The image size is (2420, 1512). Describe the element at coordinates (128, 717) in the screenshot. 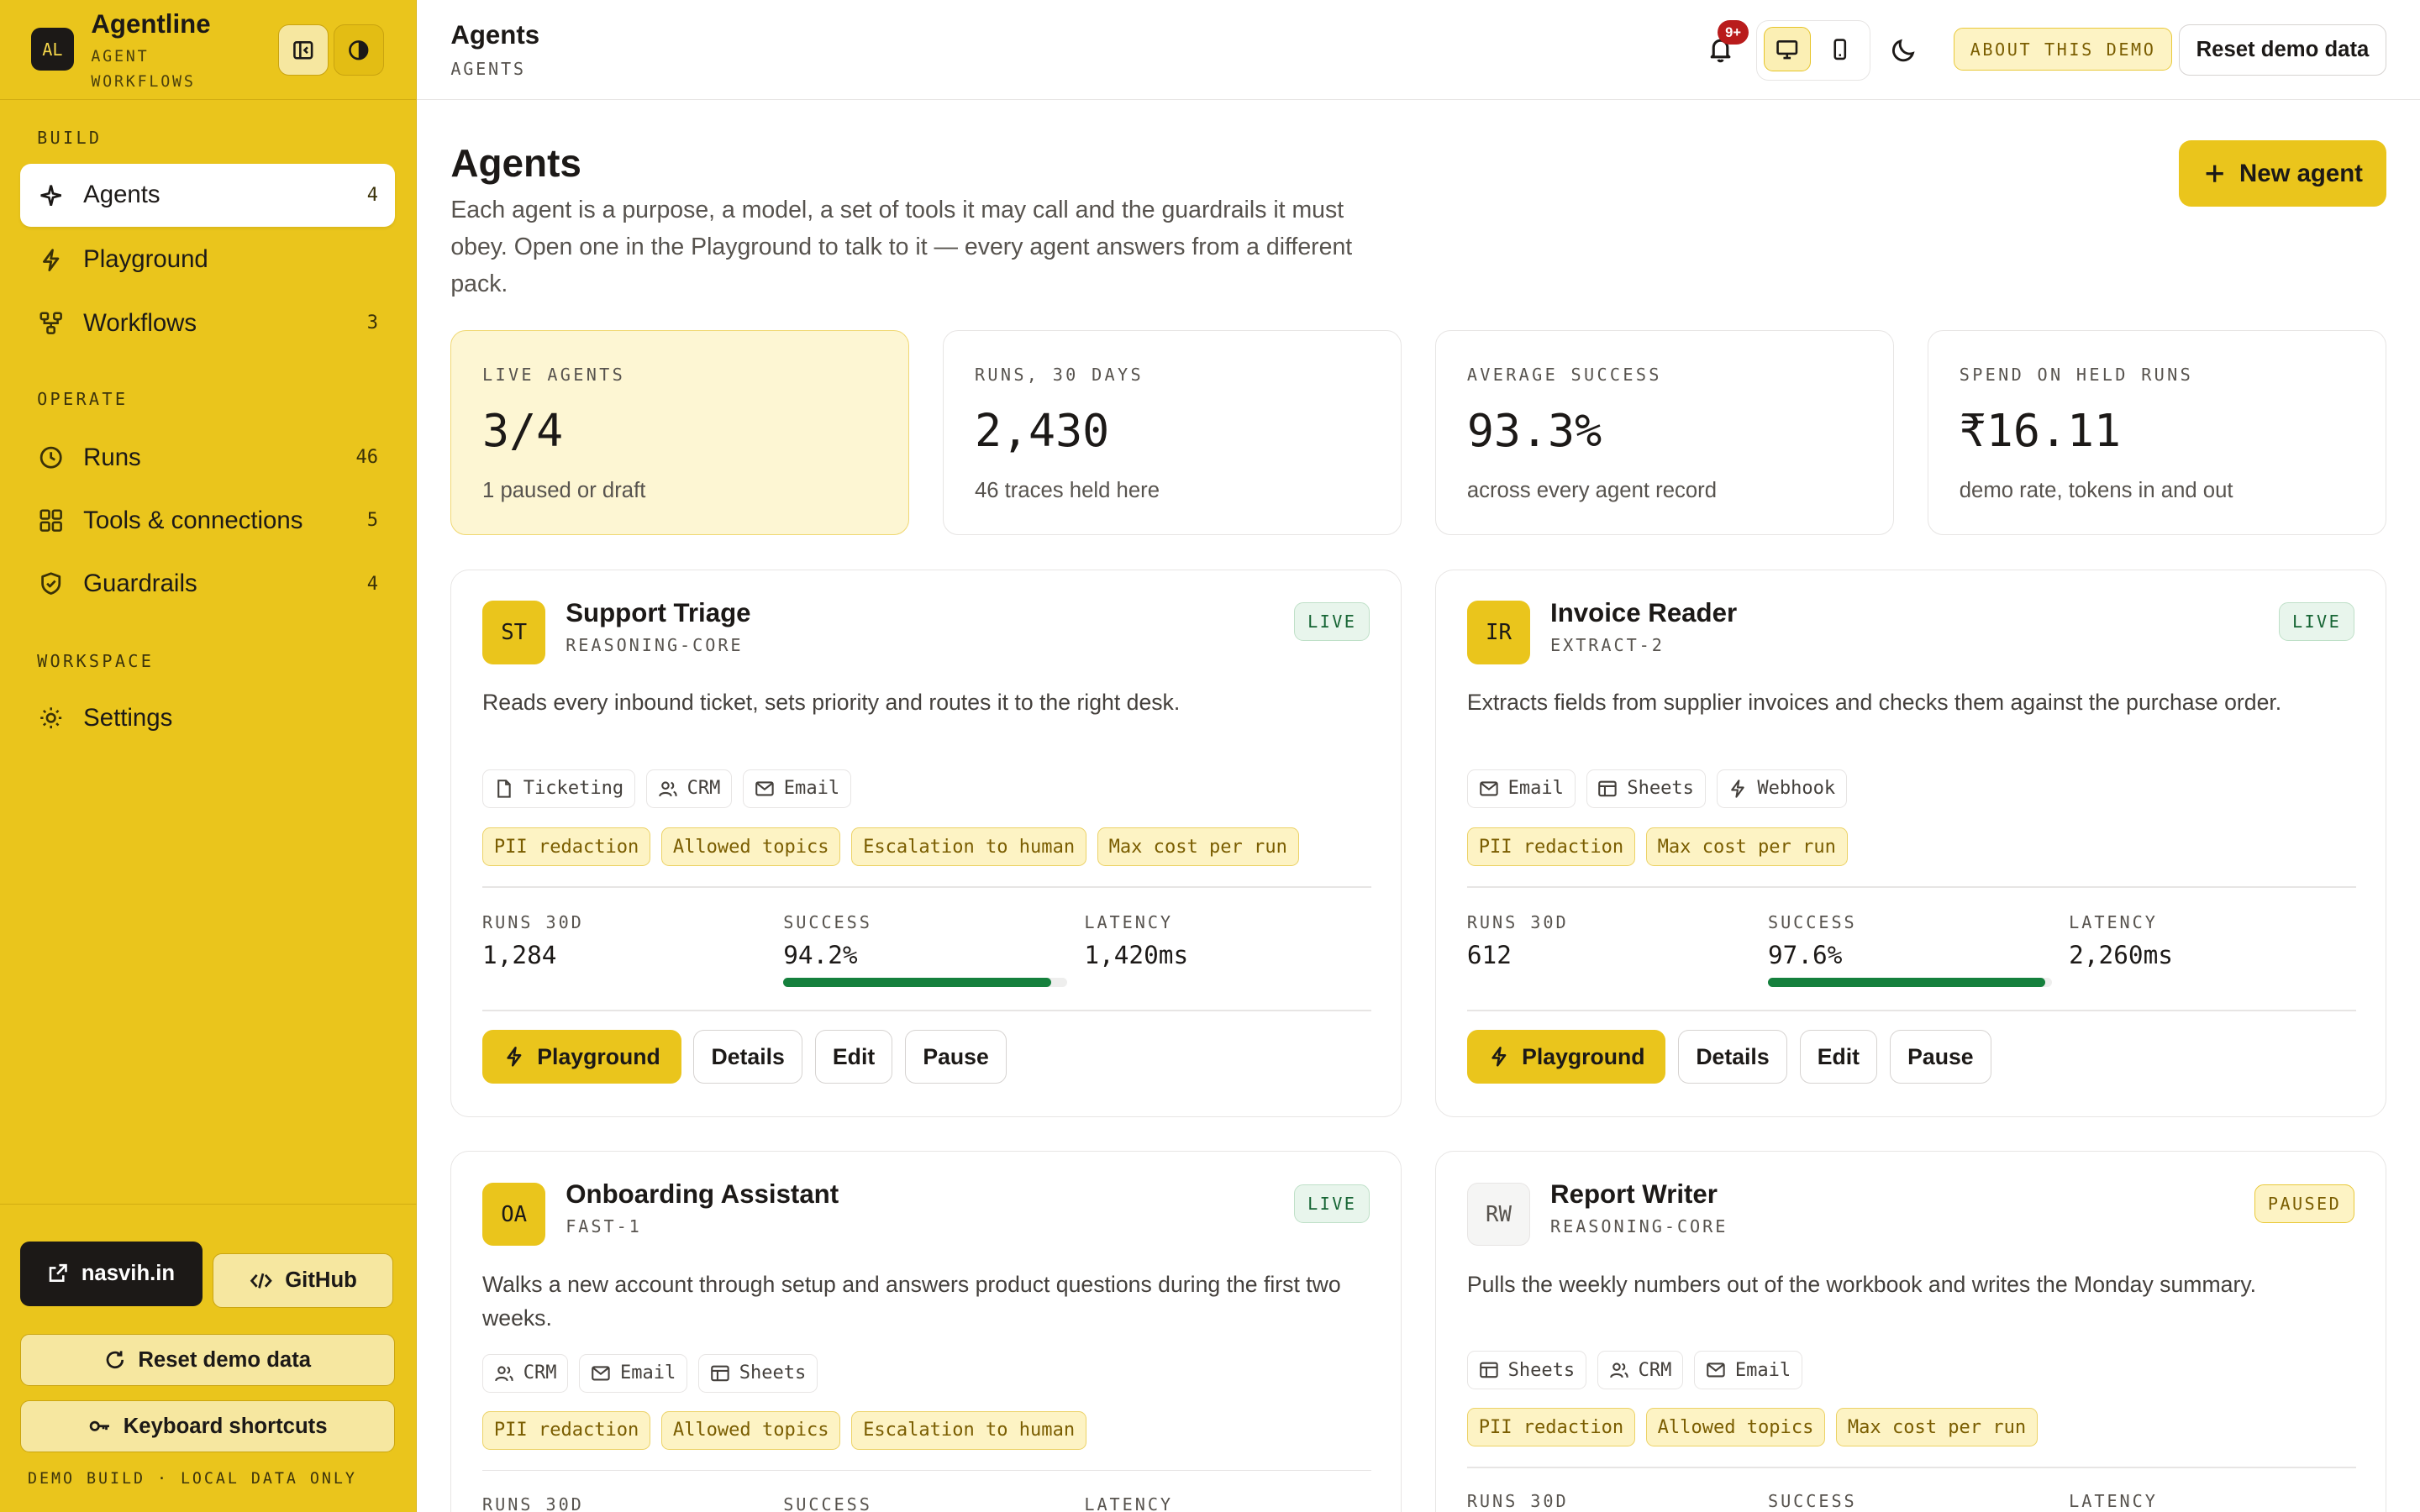

I see `sidebar-item-label: Settings` at that location.